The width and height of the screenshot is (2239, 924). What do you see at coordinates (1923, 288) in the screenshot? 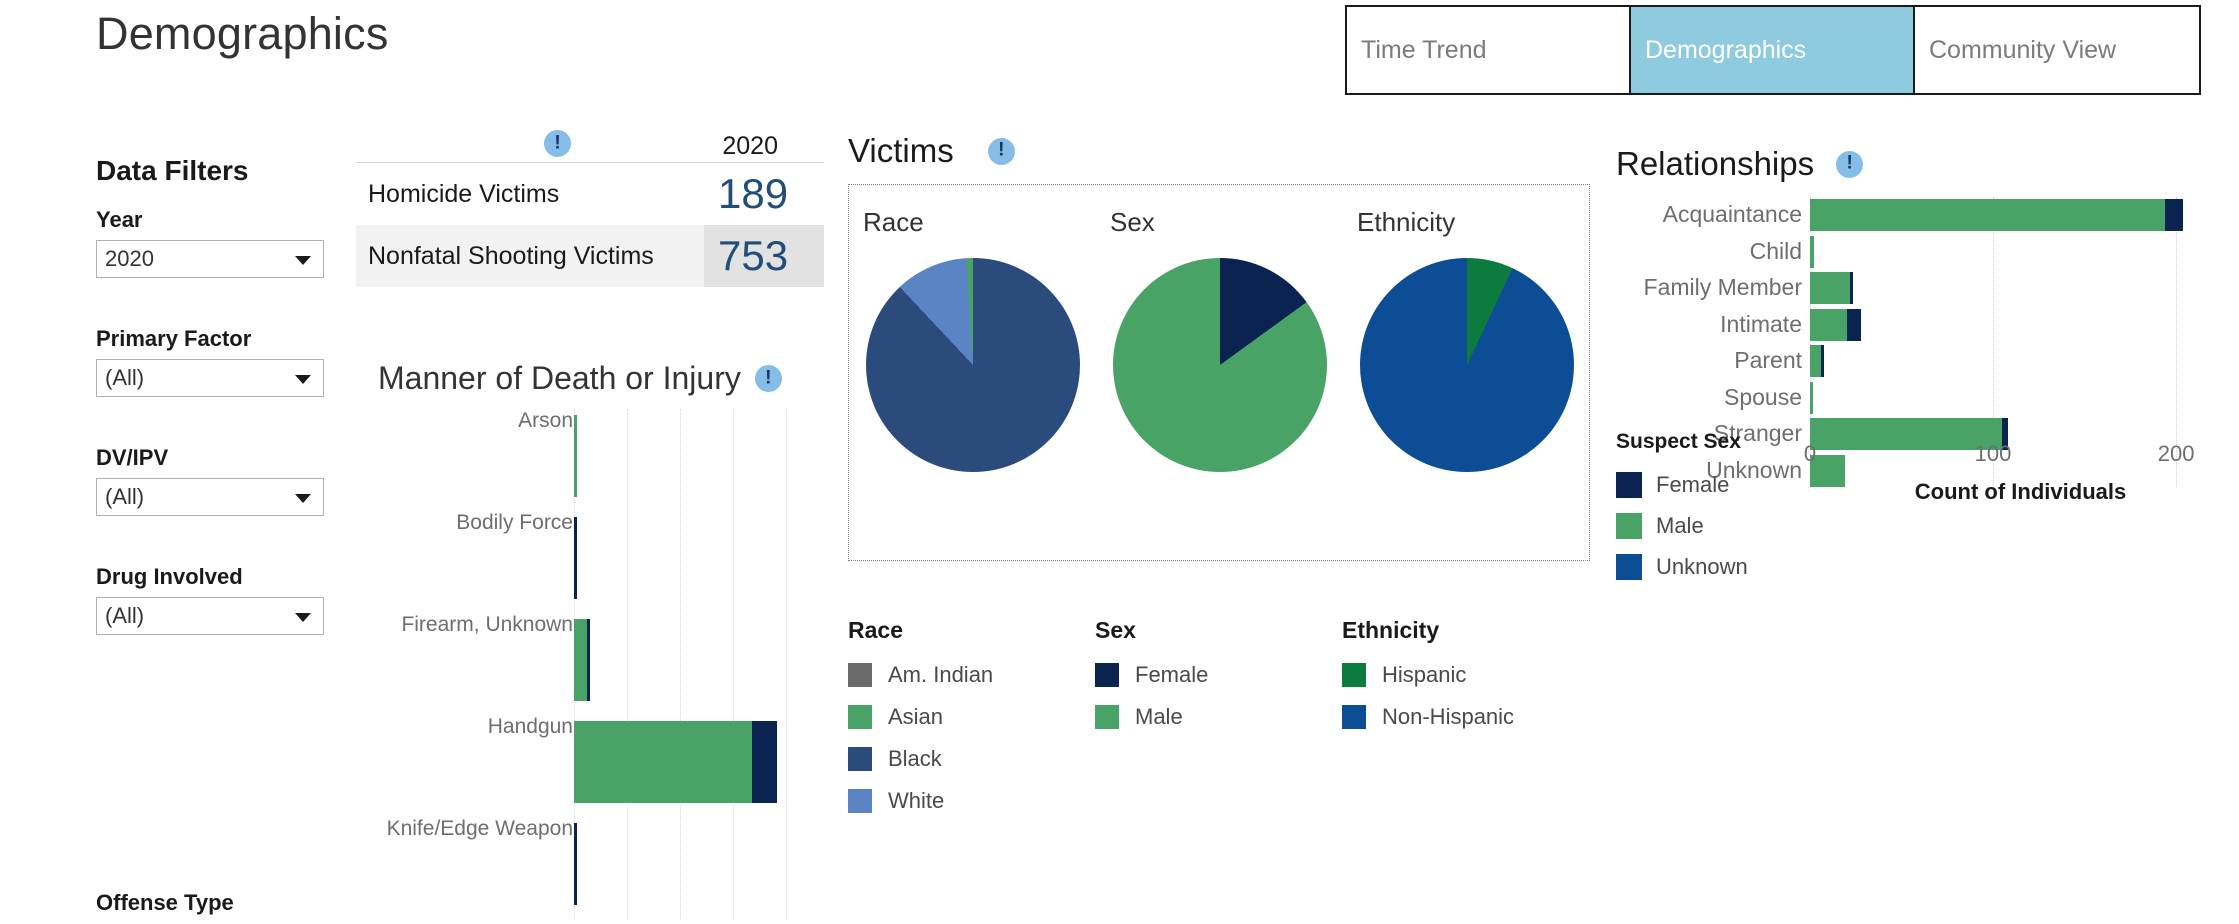
I see `relationships-row: Family Member` at bounding box center [1923, 288].